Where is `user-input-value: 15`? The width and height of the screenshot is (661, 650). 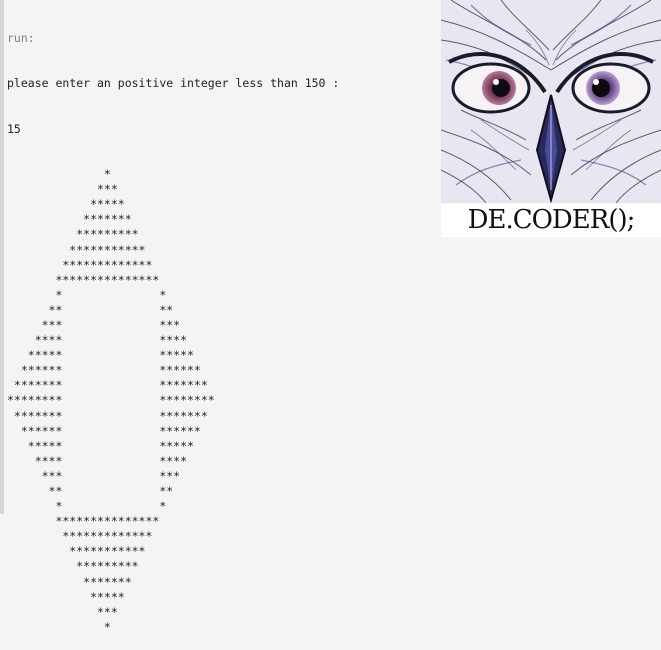
user-input-value: 15 is located at coordinates (14, 128).